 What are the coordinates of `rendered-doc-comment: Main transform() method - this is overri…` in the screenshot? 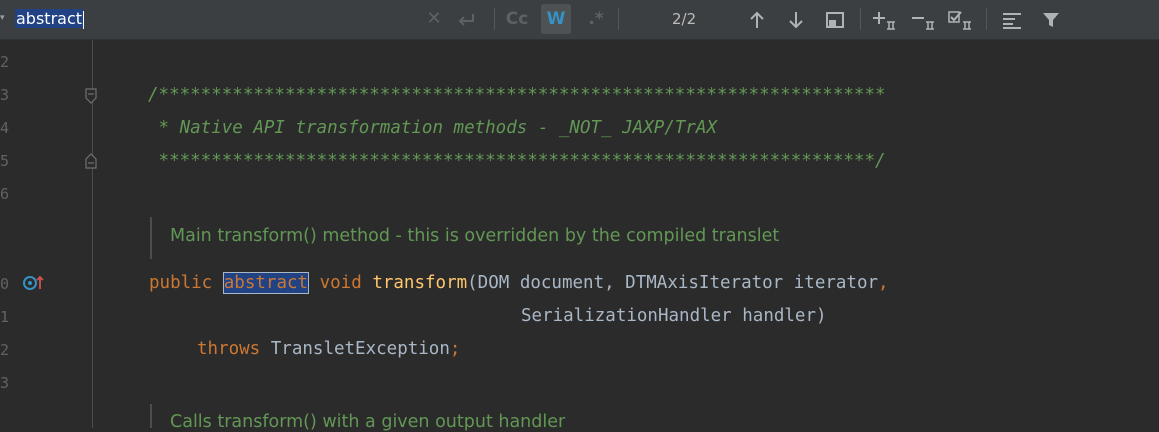 It's located at (475, 236).